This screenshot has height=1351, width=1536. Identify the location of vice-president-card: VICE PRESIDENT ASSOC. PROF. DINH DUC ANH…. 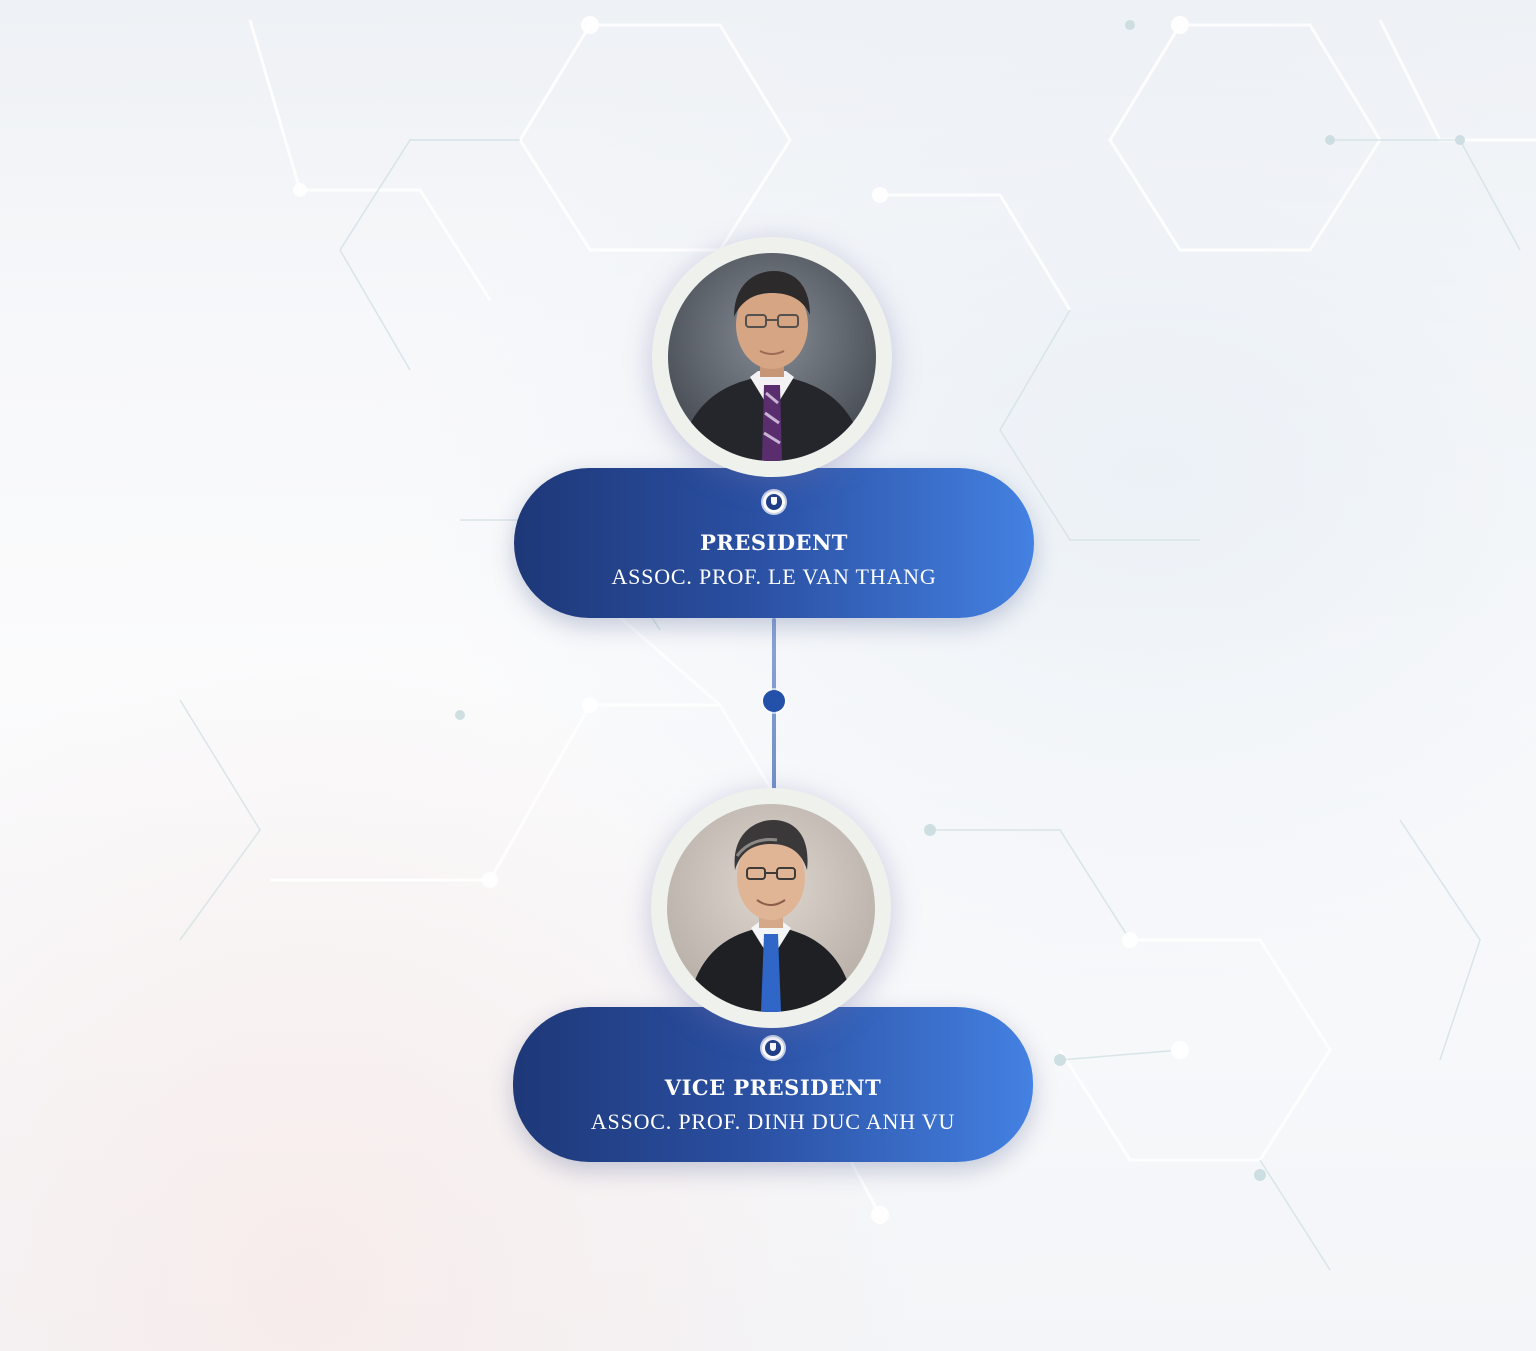
(773, 1084).